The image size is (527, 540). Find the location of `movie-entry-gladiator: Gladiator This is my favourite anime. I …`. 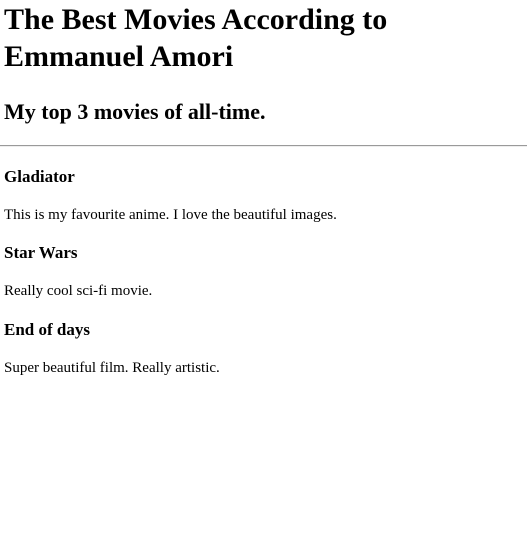

movie-entry-gladiator: Gladiator This is my favourite anime. I … is located at coordinates (265, 195).